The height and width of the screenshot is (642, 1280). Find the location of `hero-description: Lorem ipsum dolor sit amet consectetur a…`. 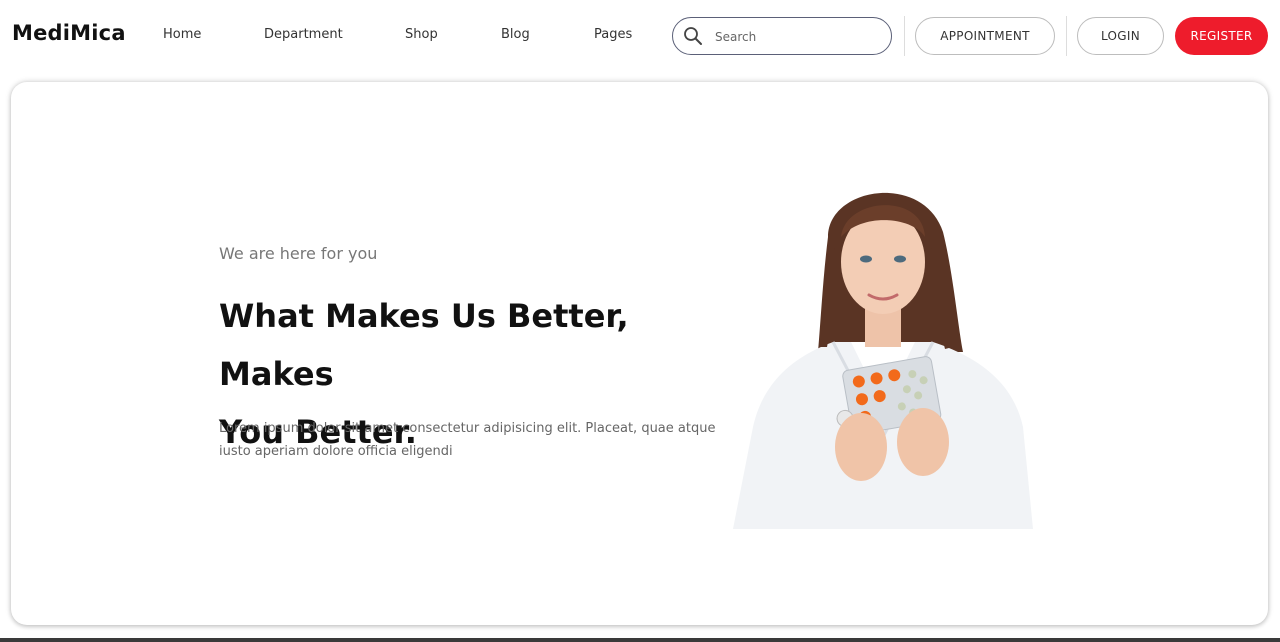

hero-description: Lorem ipsum dolor sit amet consectetur a… is located at coordinates (474, 440).